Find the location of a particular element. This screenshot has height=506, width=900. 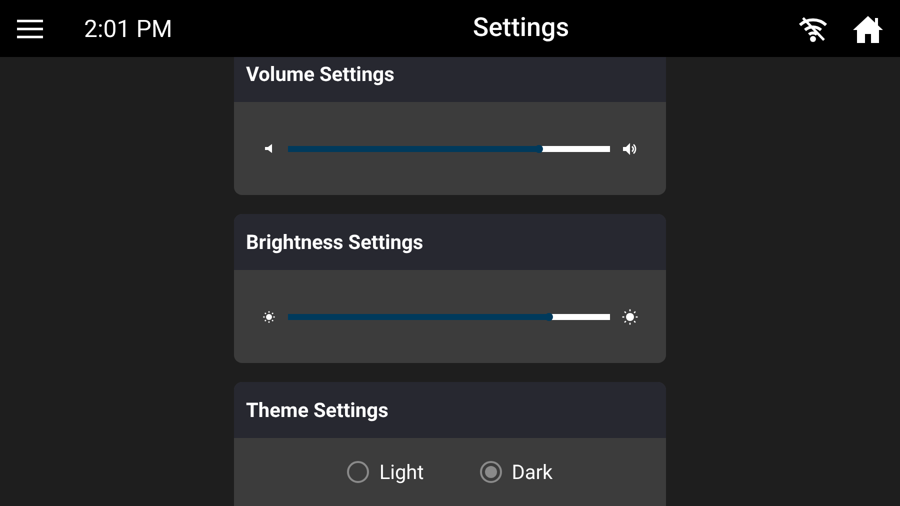

small-sun-icon is located at coordinates (269, 316).